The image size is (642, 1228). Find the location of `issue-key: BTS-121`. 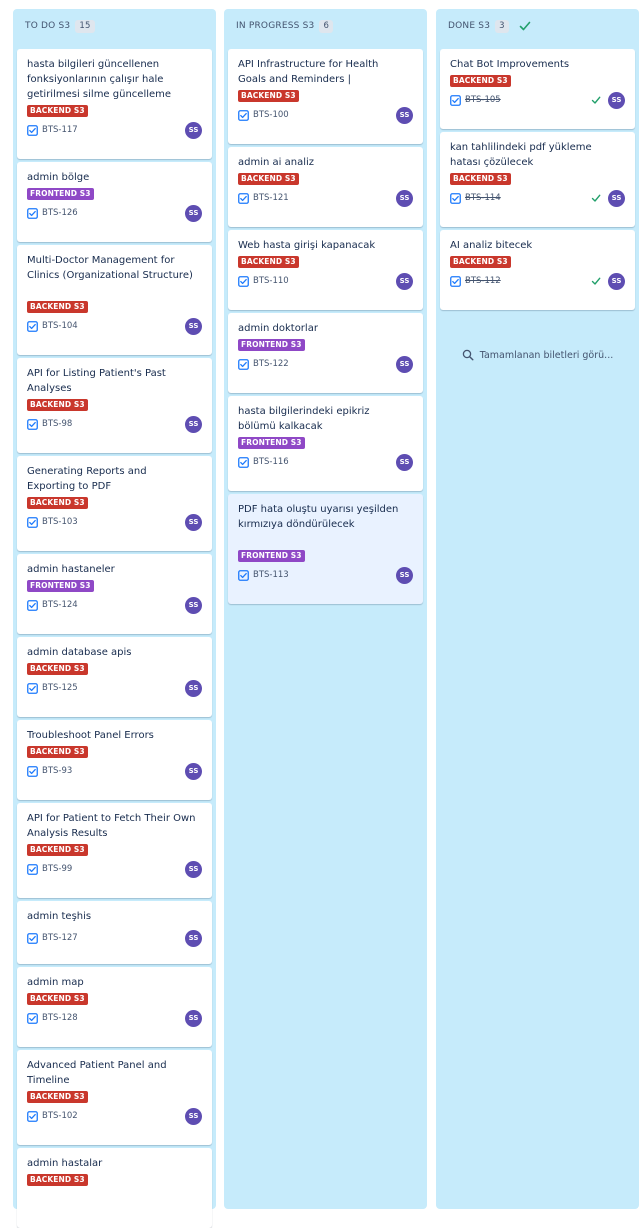

issue-key: BTS-121 is located at coordinates (271, 198).